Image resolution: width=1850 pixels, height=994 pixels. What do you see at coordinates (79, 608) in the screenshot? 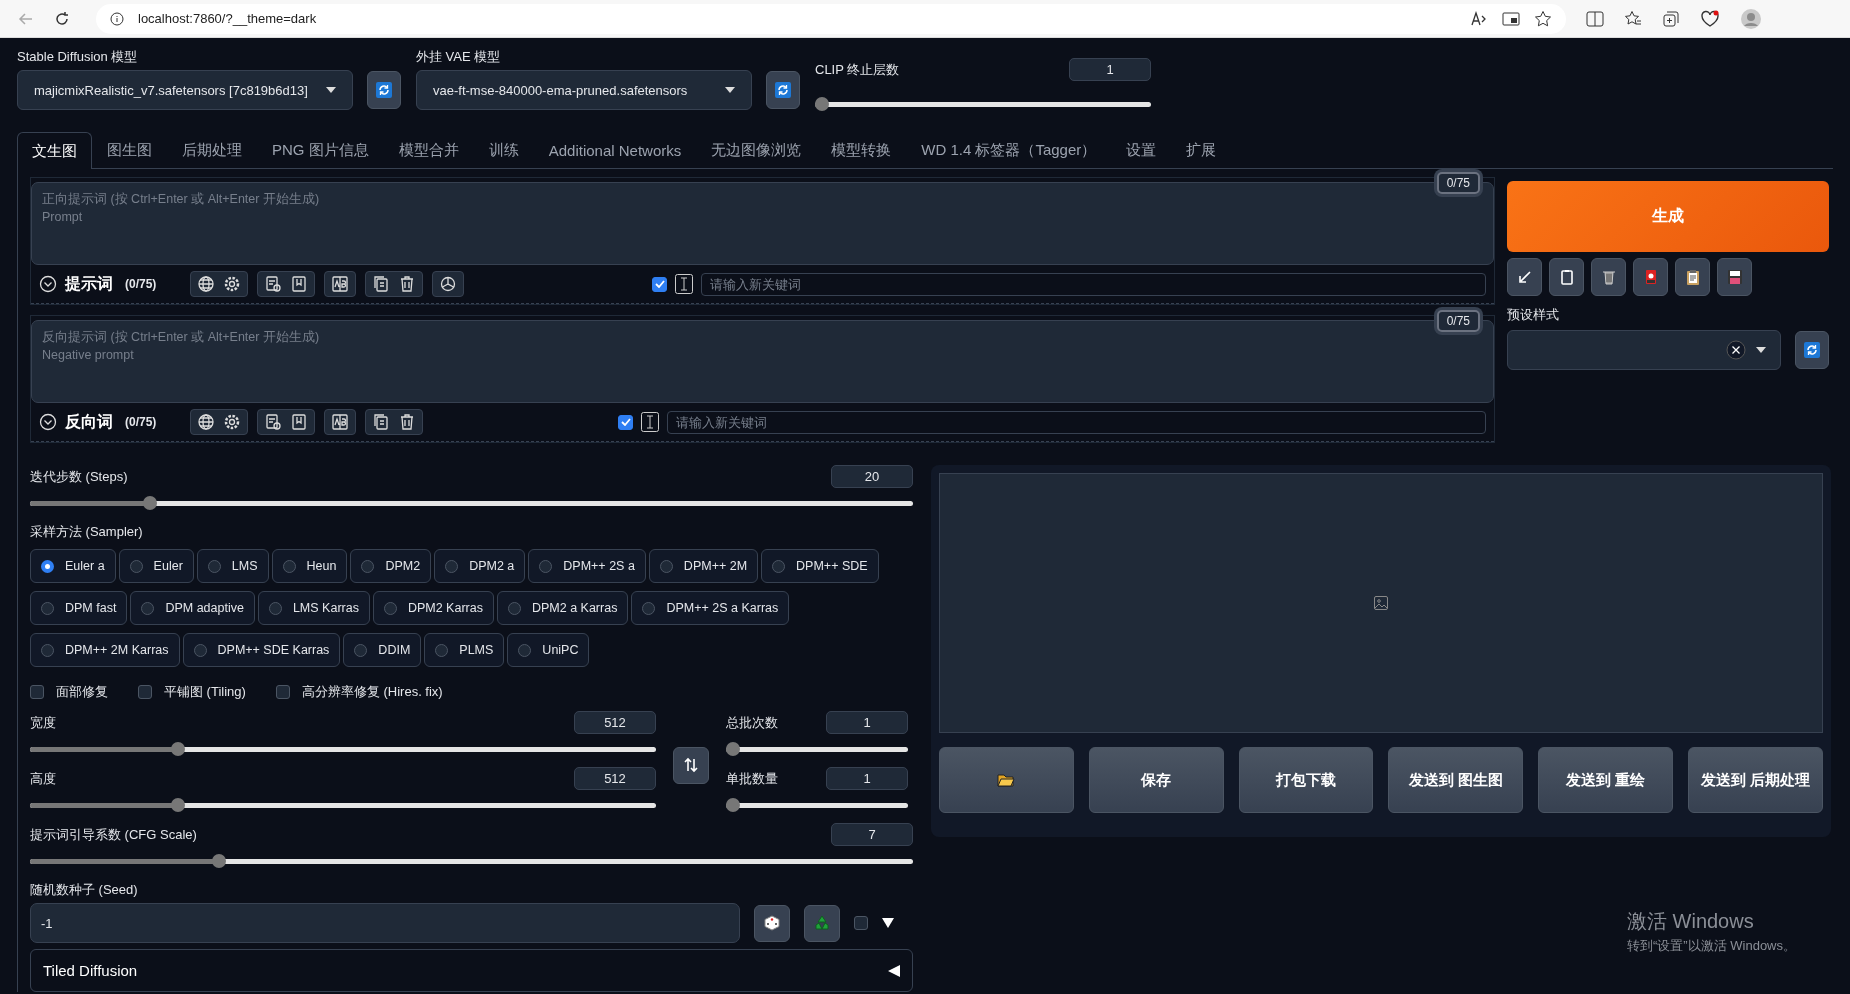
I see `sampler-option: DPM fast` at bounding box center [79, 608].